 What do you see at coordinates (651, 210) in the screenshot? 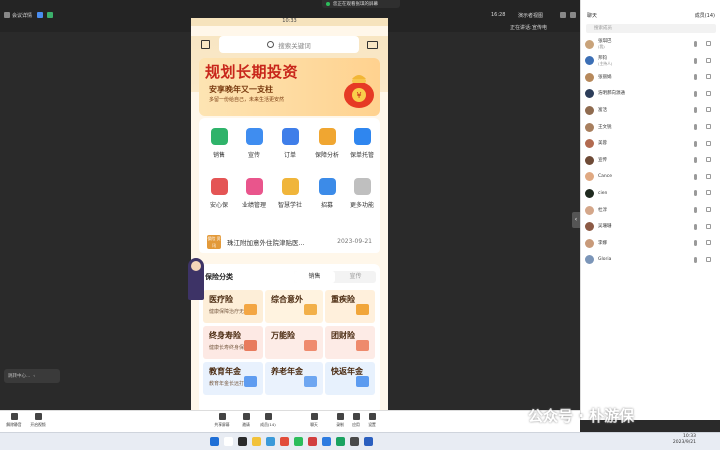
I see `member-item: 杜淳` at bounding box center [651, 210].